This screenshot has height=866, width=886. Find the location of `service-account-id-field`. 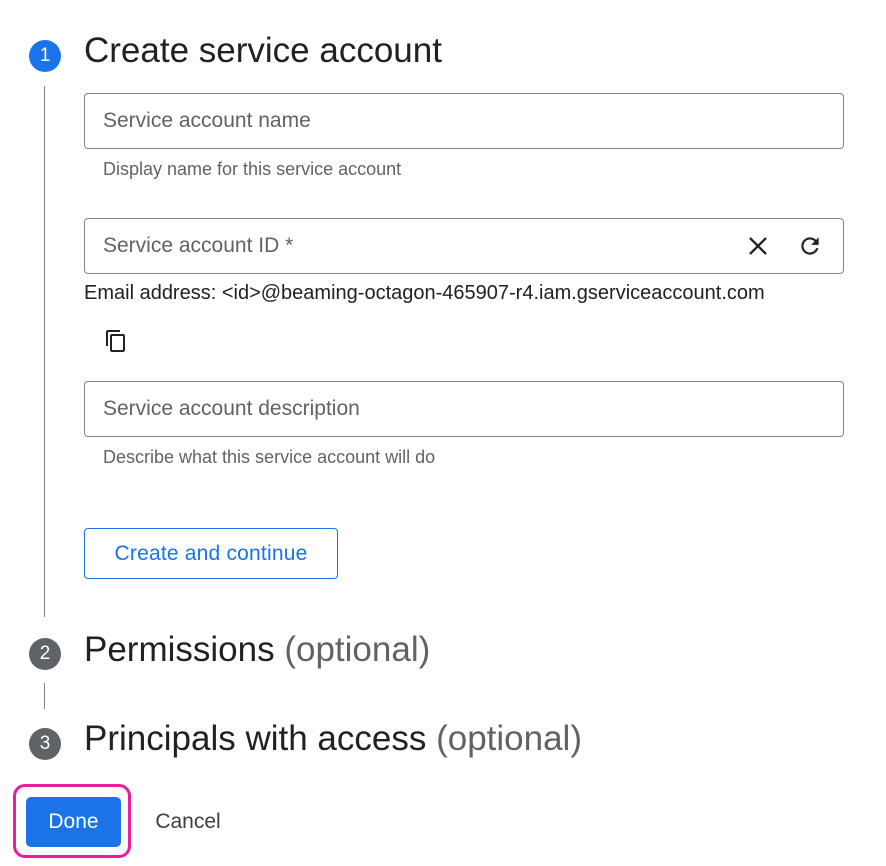

service-account-id-field is located at coordinates (464, 246).